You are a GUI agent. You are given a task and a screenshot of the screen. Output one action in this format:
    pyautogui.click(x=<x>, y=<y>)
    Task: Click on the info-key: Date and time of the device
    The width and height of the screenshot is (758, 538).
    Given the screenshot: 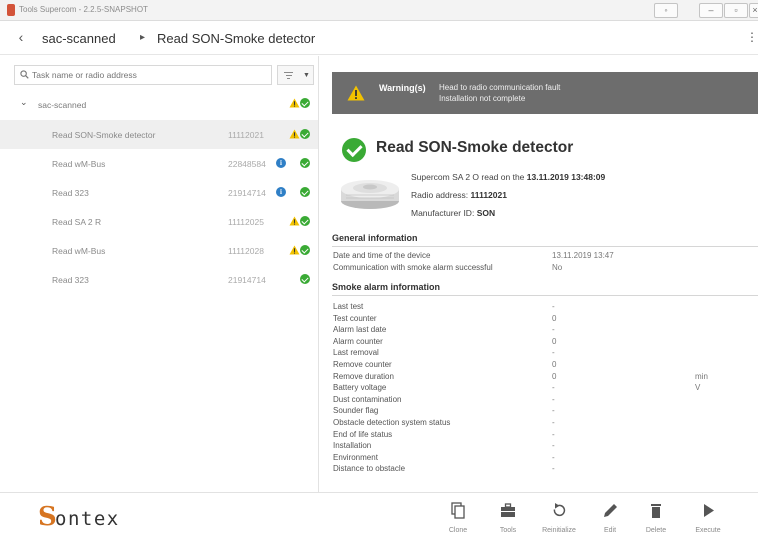 What is the action you would take?
    pyautogui.click(x=382, y=255)
    